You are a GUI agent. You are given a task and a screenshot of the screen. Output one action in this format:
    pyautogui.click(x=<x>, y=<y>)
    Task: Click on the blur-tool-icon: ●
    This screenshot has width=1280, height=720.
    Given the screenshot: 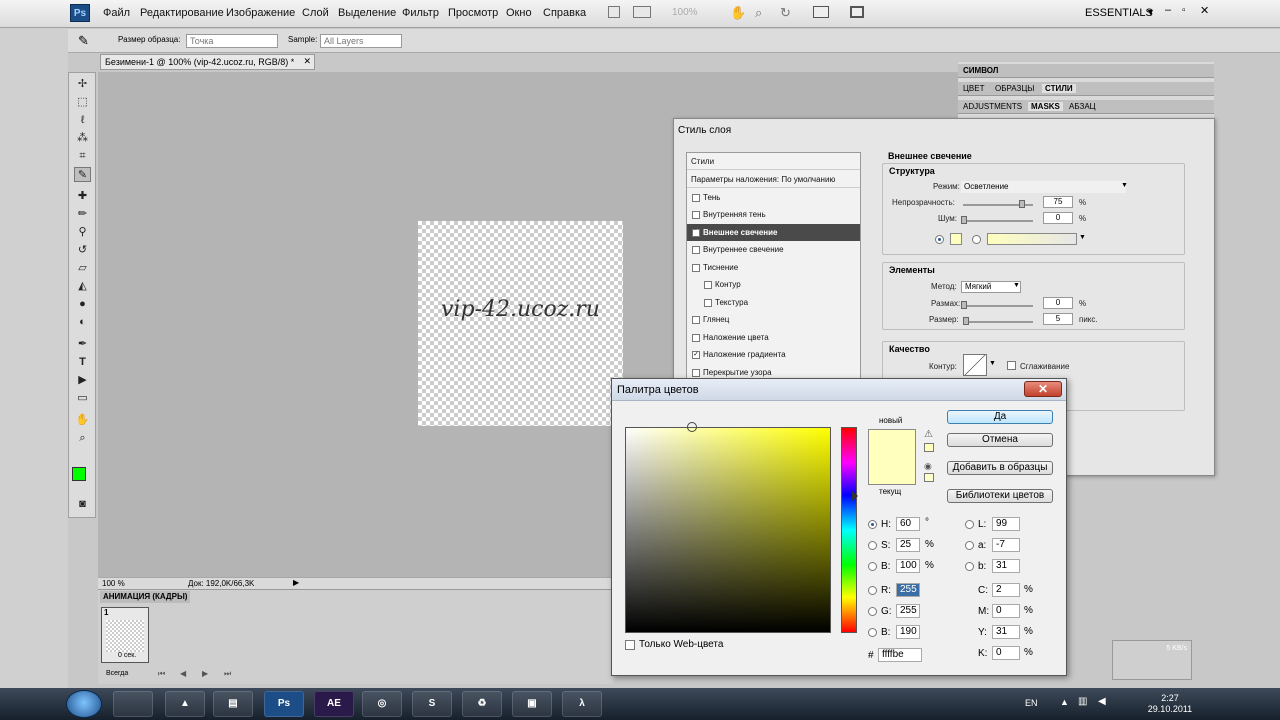 What is the action you would take?
    pyautogui.click(x=82, y=304)
    